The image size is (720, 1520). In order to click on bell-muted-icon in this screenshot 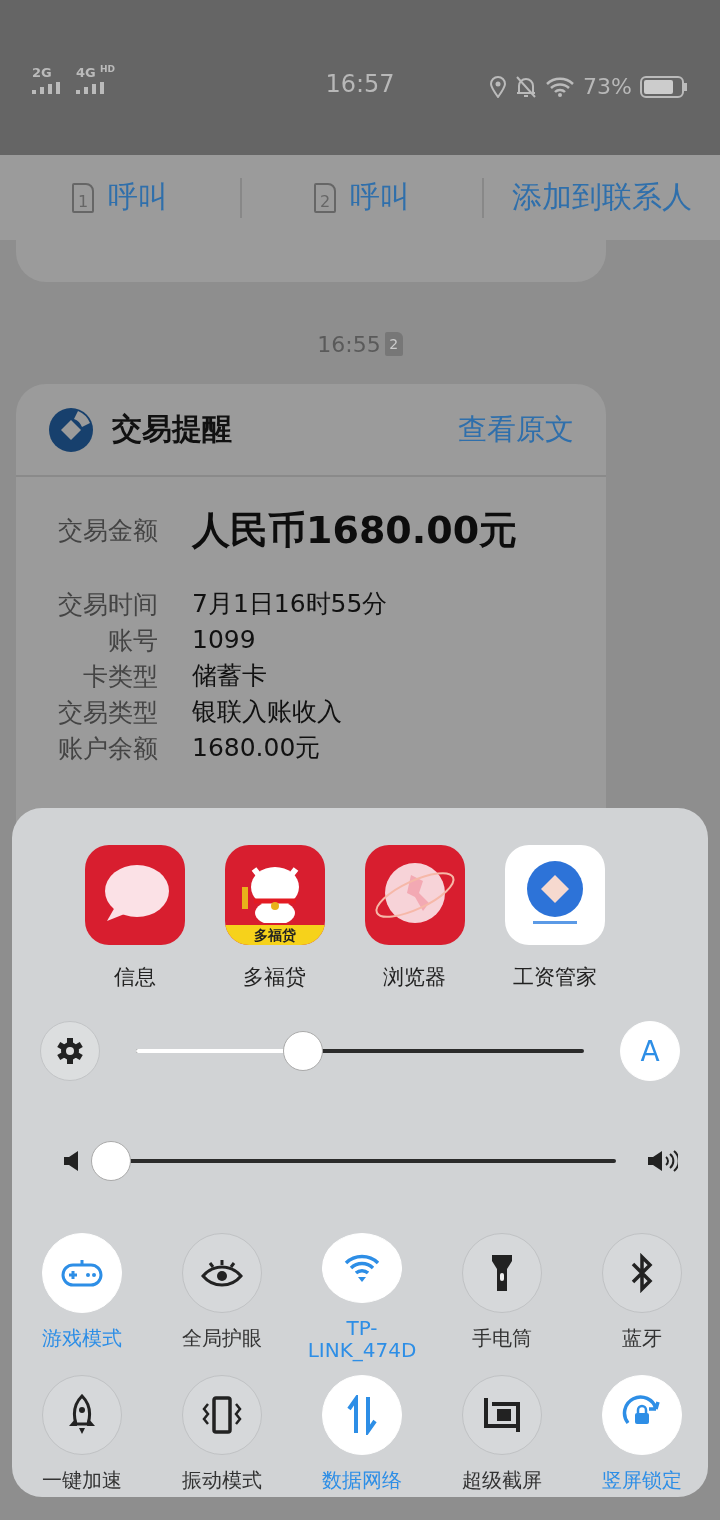, I will do `click(526, 86)`.